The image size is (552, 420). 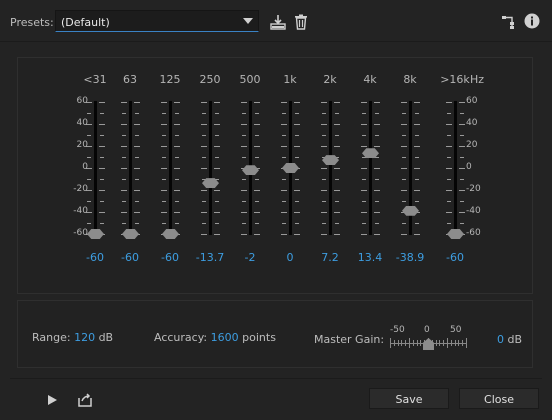 I want to click on band-gain-value: -38.9, so click(x=410, y=257).